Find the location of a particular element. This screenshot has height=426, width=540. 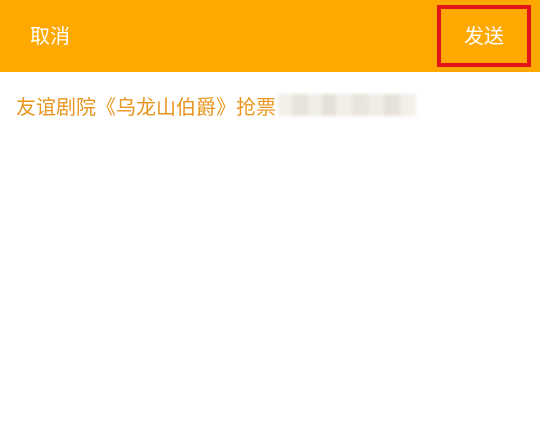

redacted-link is located at coordinates (347, 105).